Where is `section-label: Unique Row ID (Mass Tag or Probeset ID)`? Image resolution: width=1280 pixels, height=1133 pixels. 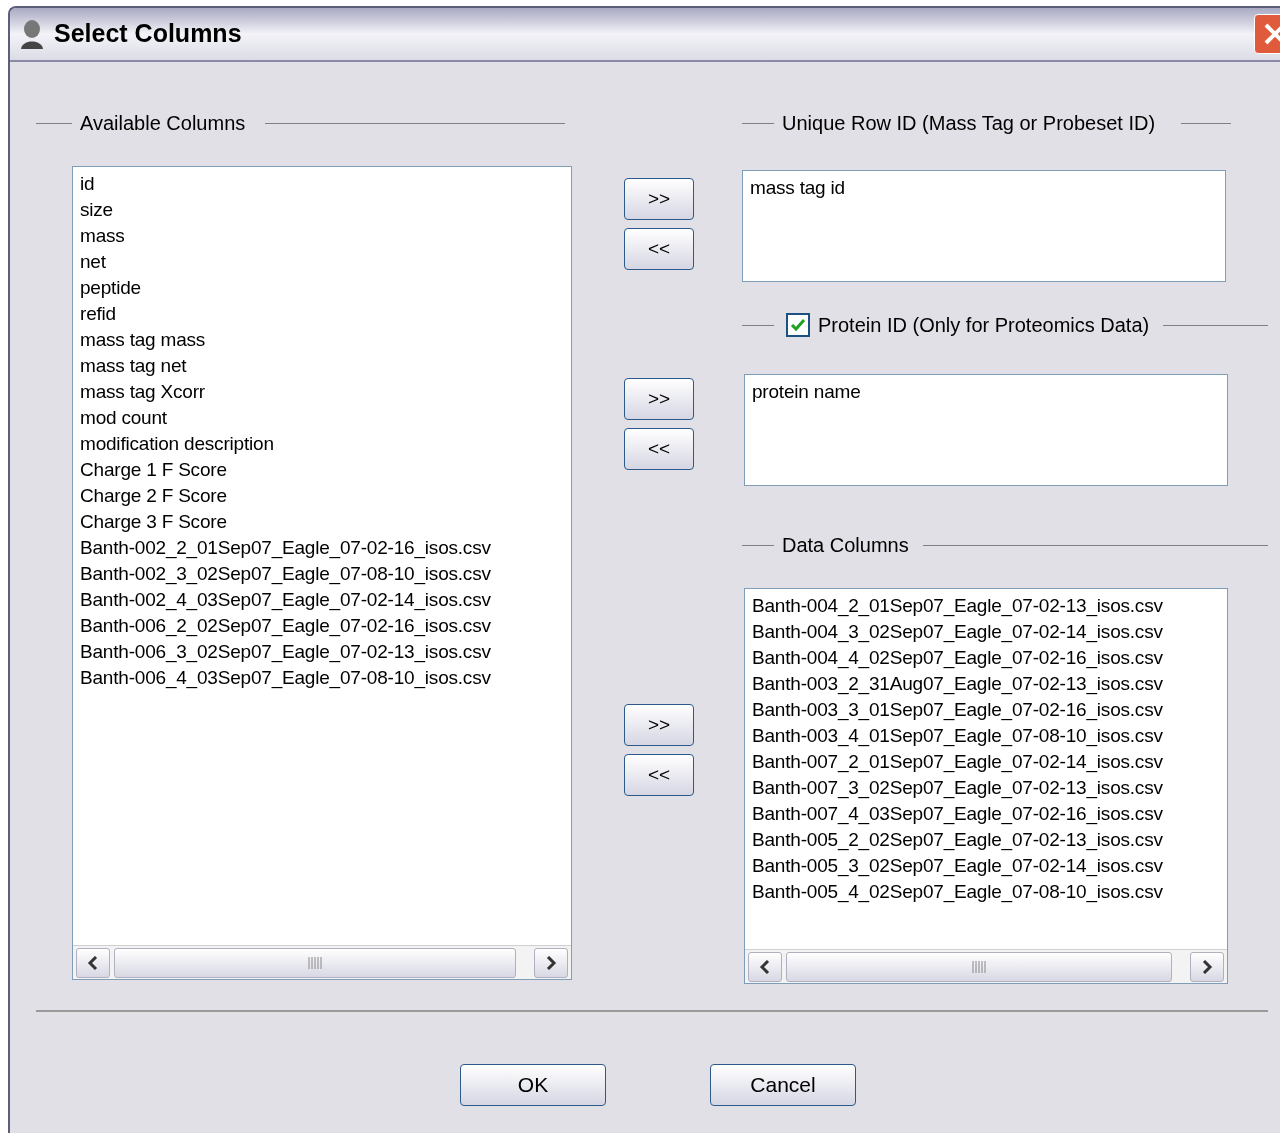 section-label: Unique Row ID (Mass Tag or Probeset ID) is located at coordinates (969, 123).